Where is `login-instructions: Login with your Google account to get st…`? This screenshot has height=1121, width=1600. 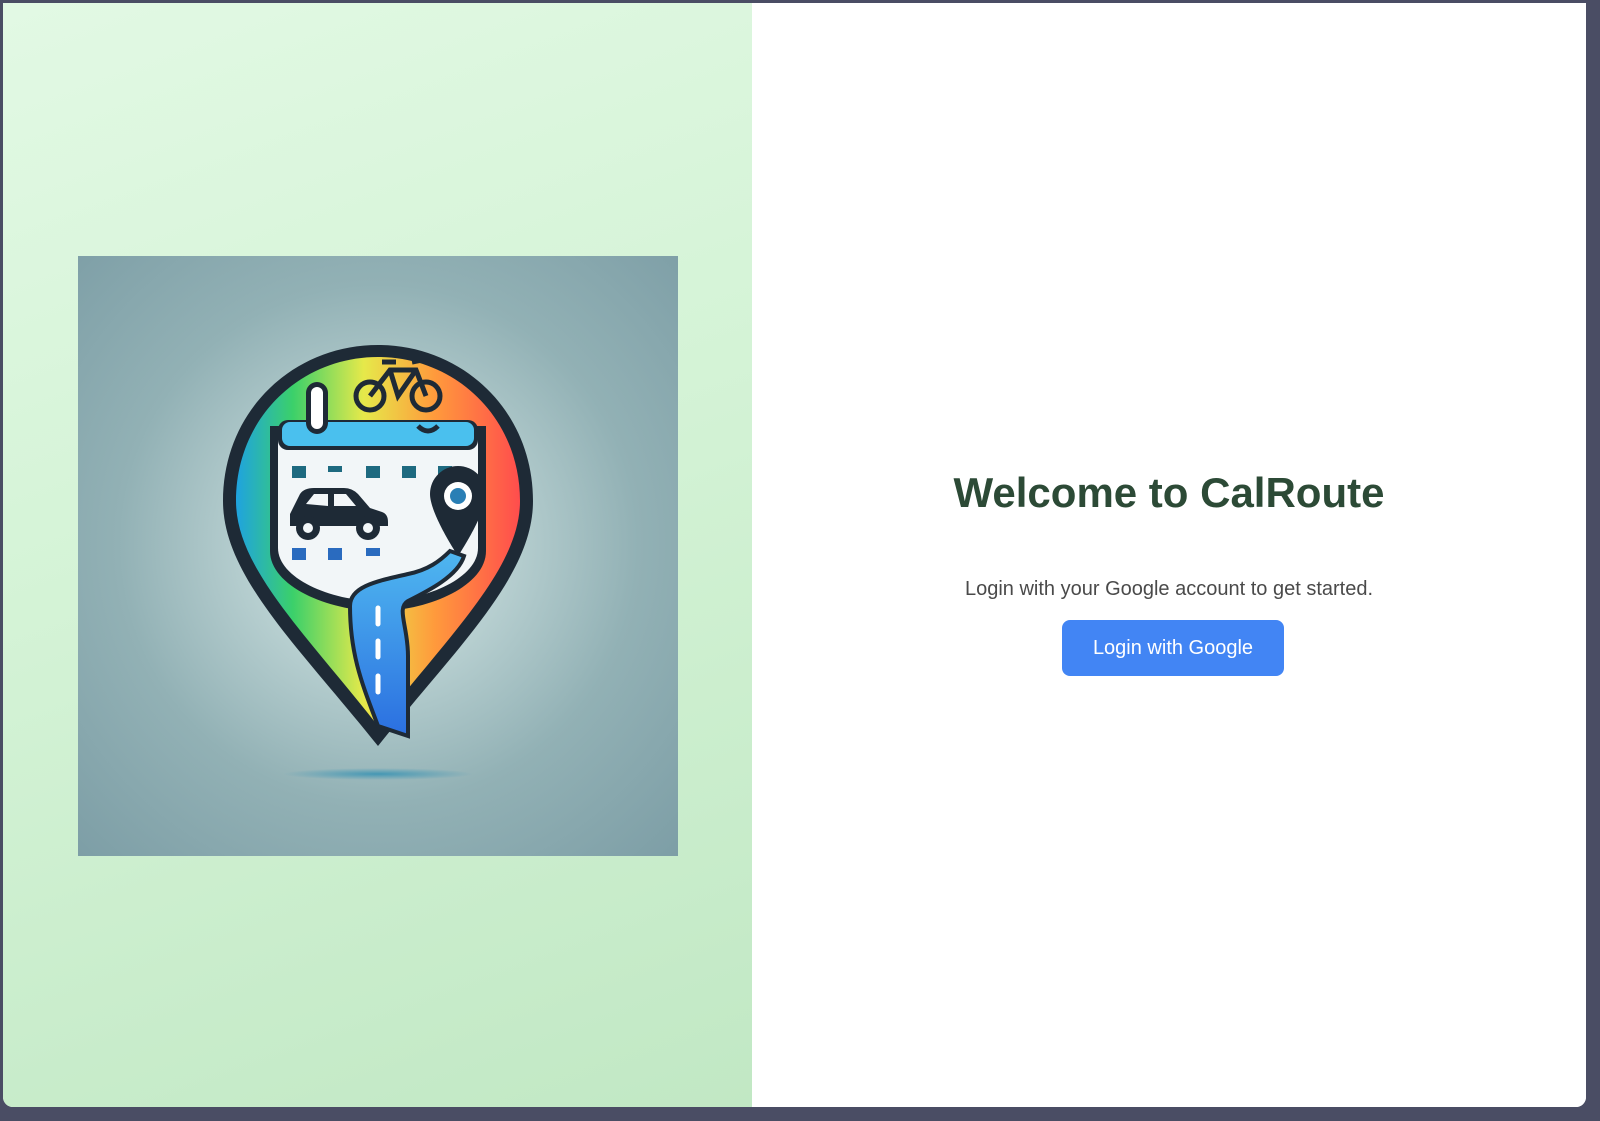
login-instructions: Login with your Google account to get st… is located at coordinates (1169, 589).